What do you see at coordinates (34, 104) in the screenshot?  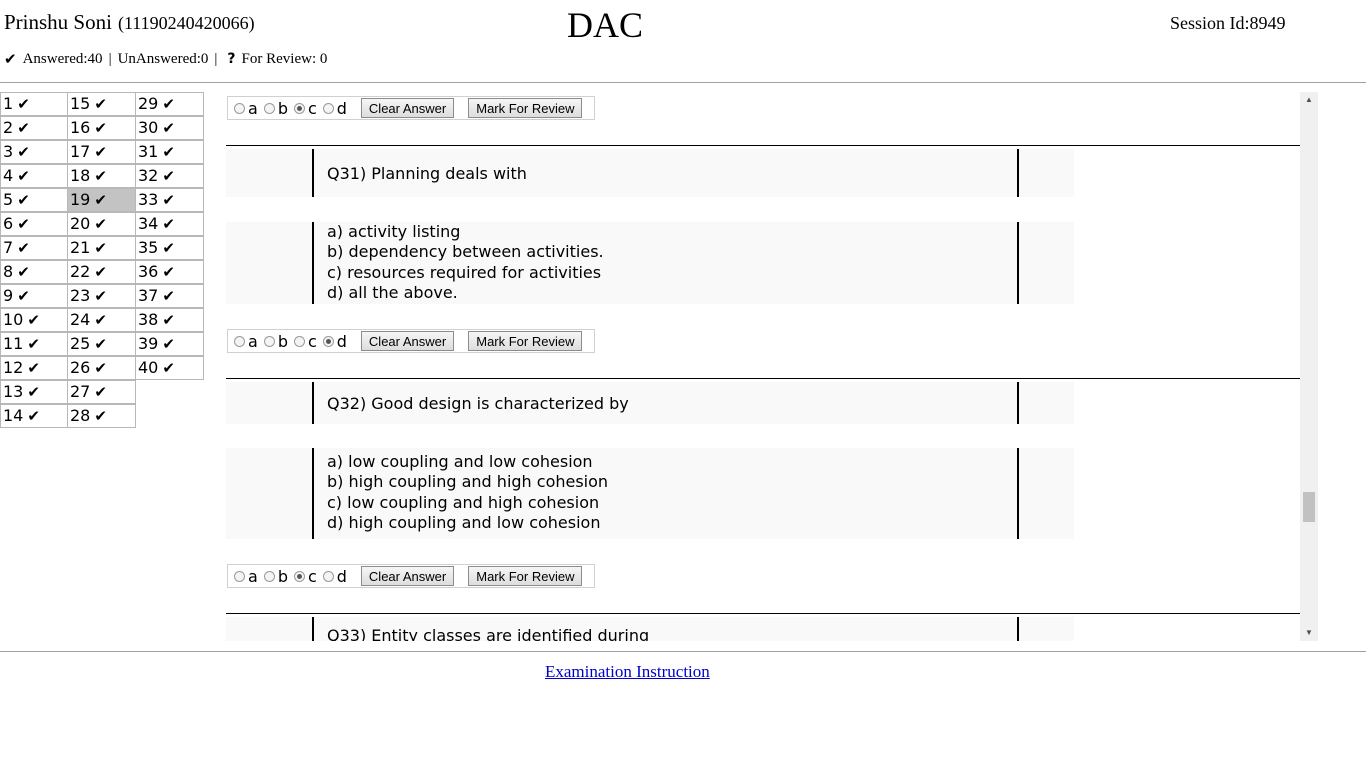 I see `question-nav-1: 1 ✔` at bounding box center [34, 104].